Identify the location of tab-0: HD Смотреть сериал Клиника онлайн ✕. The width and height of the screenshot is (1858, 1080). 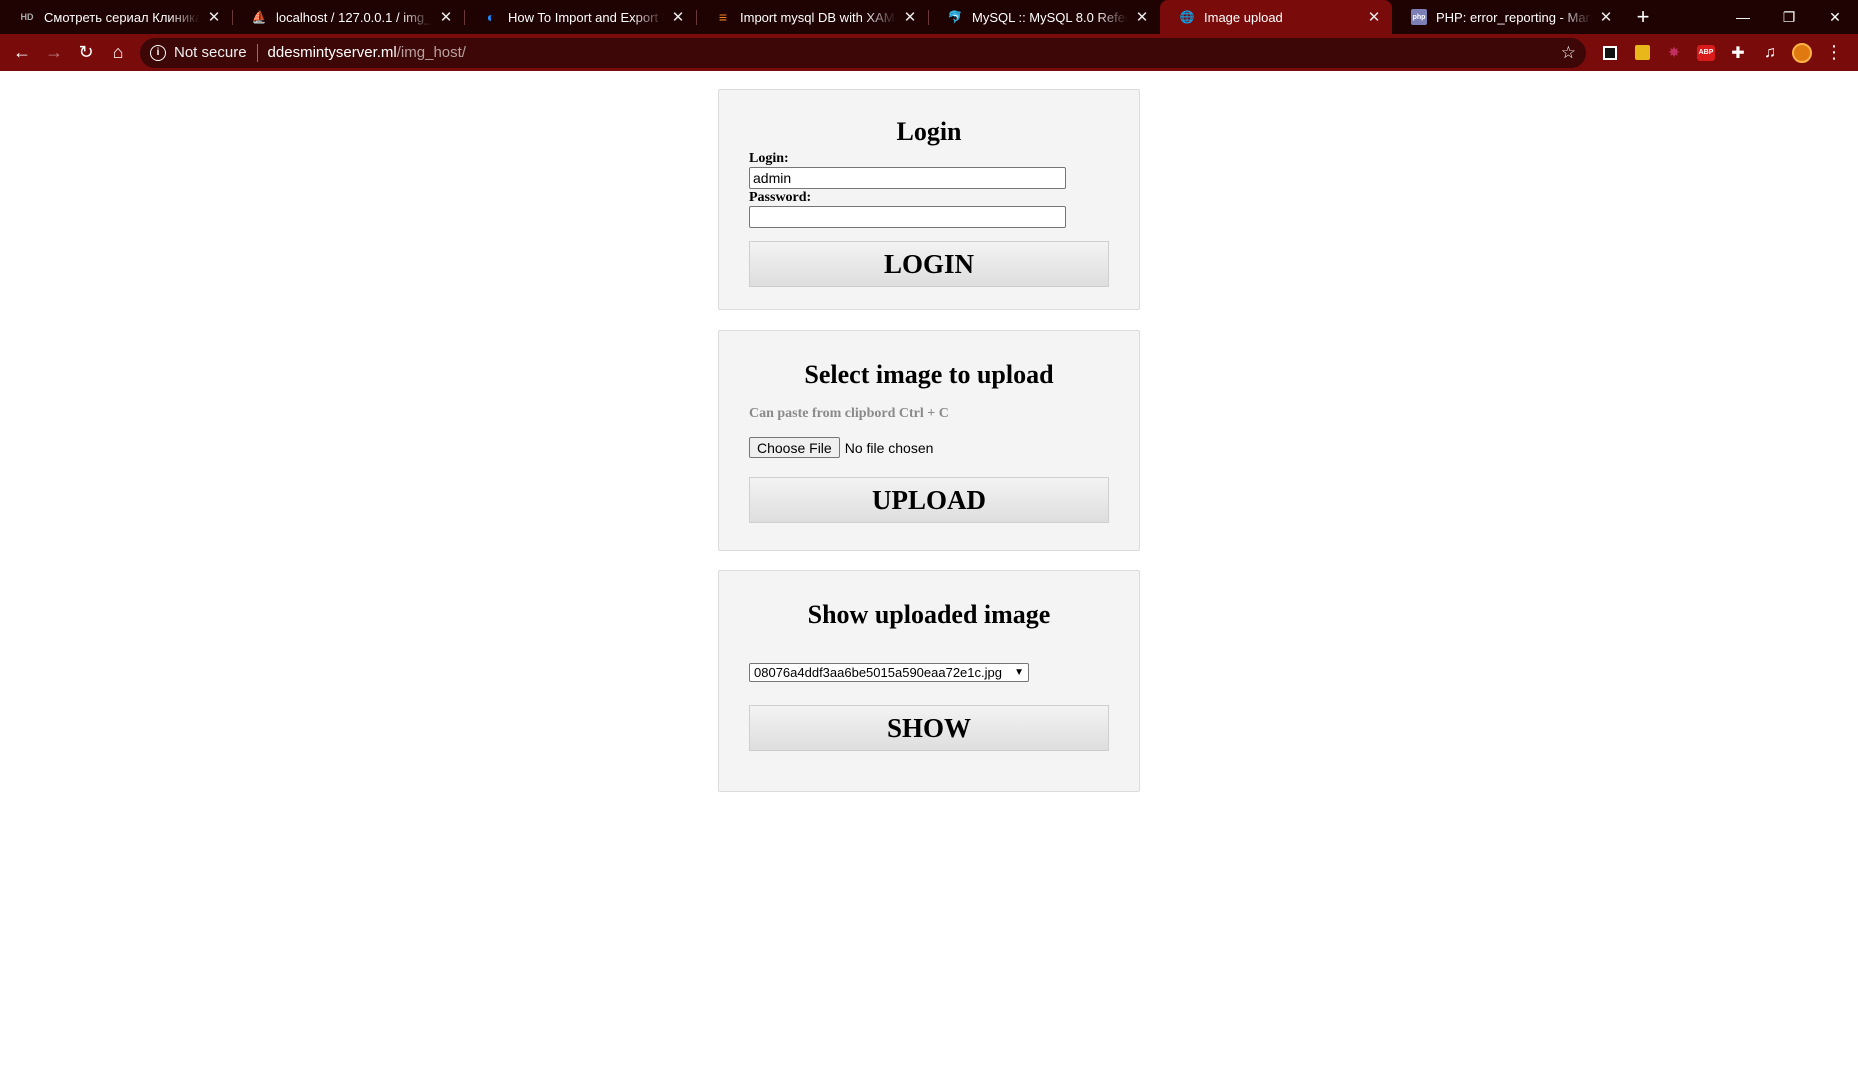
(116, 17).